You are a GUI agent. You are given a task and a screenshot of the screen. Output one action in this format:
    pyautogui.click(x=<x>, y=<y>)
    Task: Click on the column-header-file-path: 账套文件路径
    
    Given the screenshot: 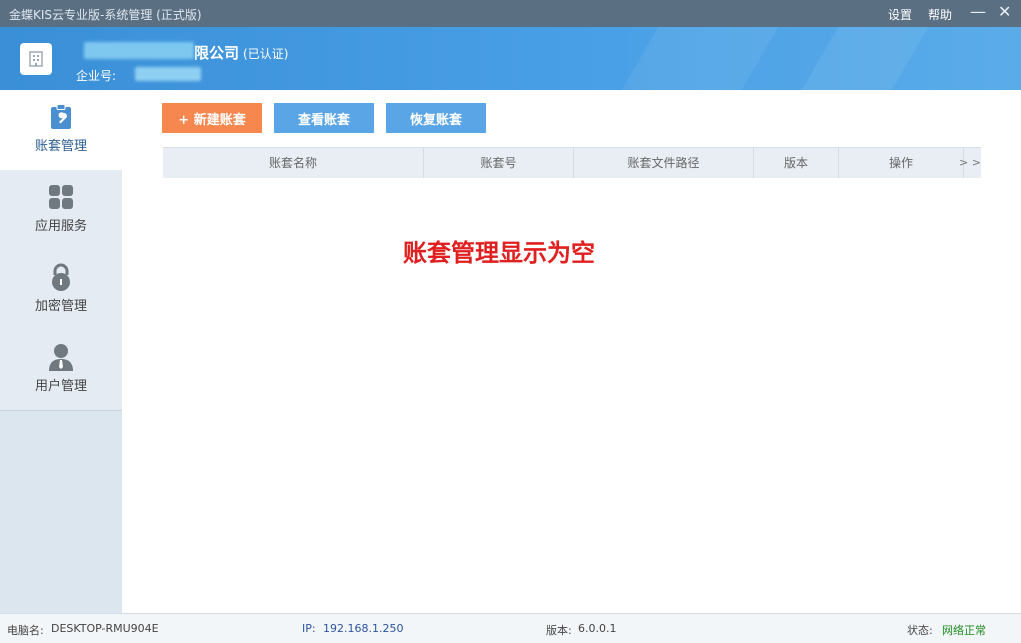 What is the action you would take?
    pyautogui.click(x=664, y=163)
    